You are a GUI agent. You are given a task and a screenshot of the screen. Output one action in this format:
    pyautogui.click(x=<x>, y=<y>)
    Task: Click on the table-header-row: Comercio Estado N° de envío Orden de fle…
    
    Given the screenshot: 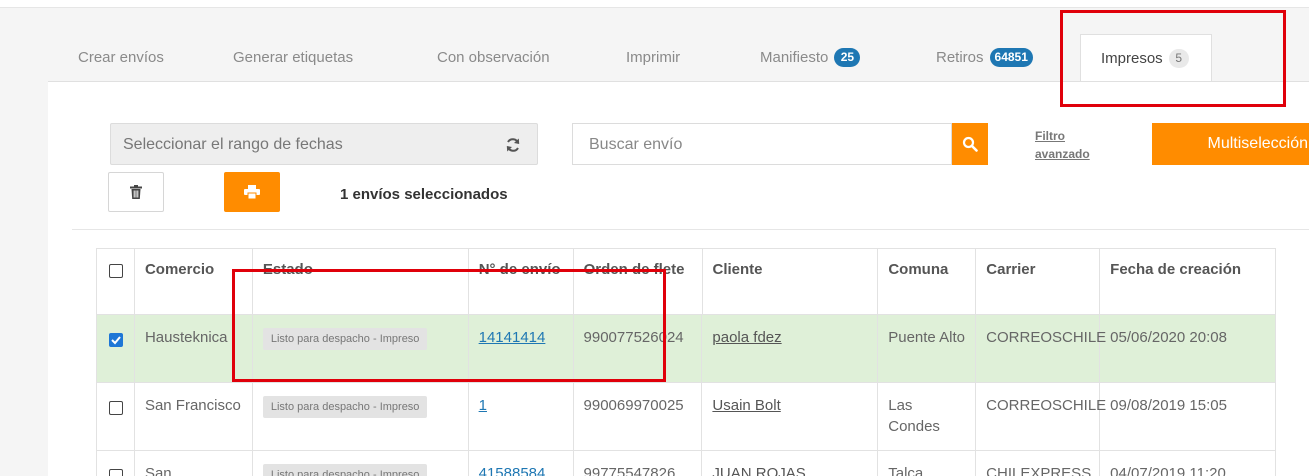 What is the action you would take?
    pyautogui.click(x=686, y=282)
    